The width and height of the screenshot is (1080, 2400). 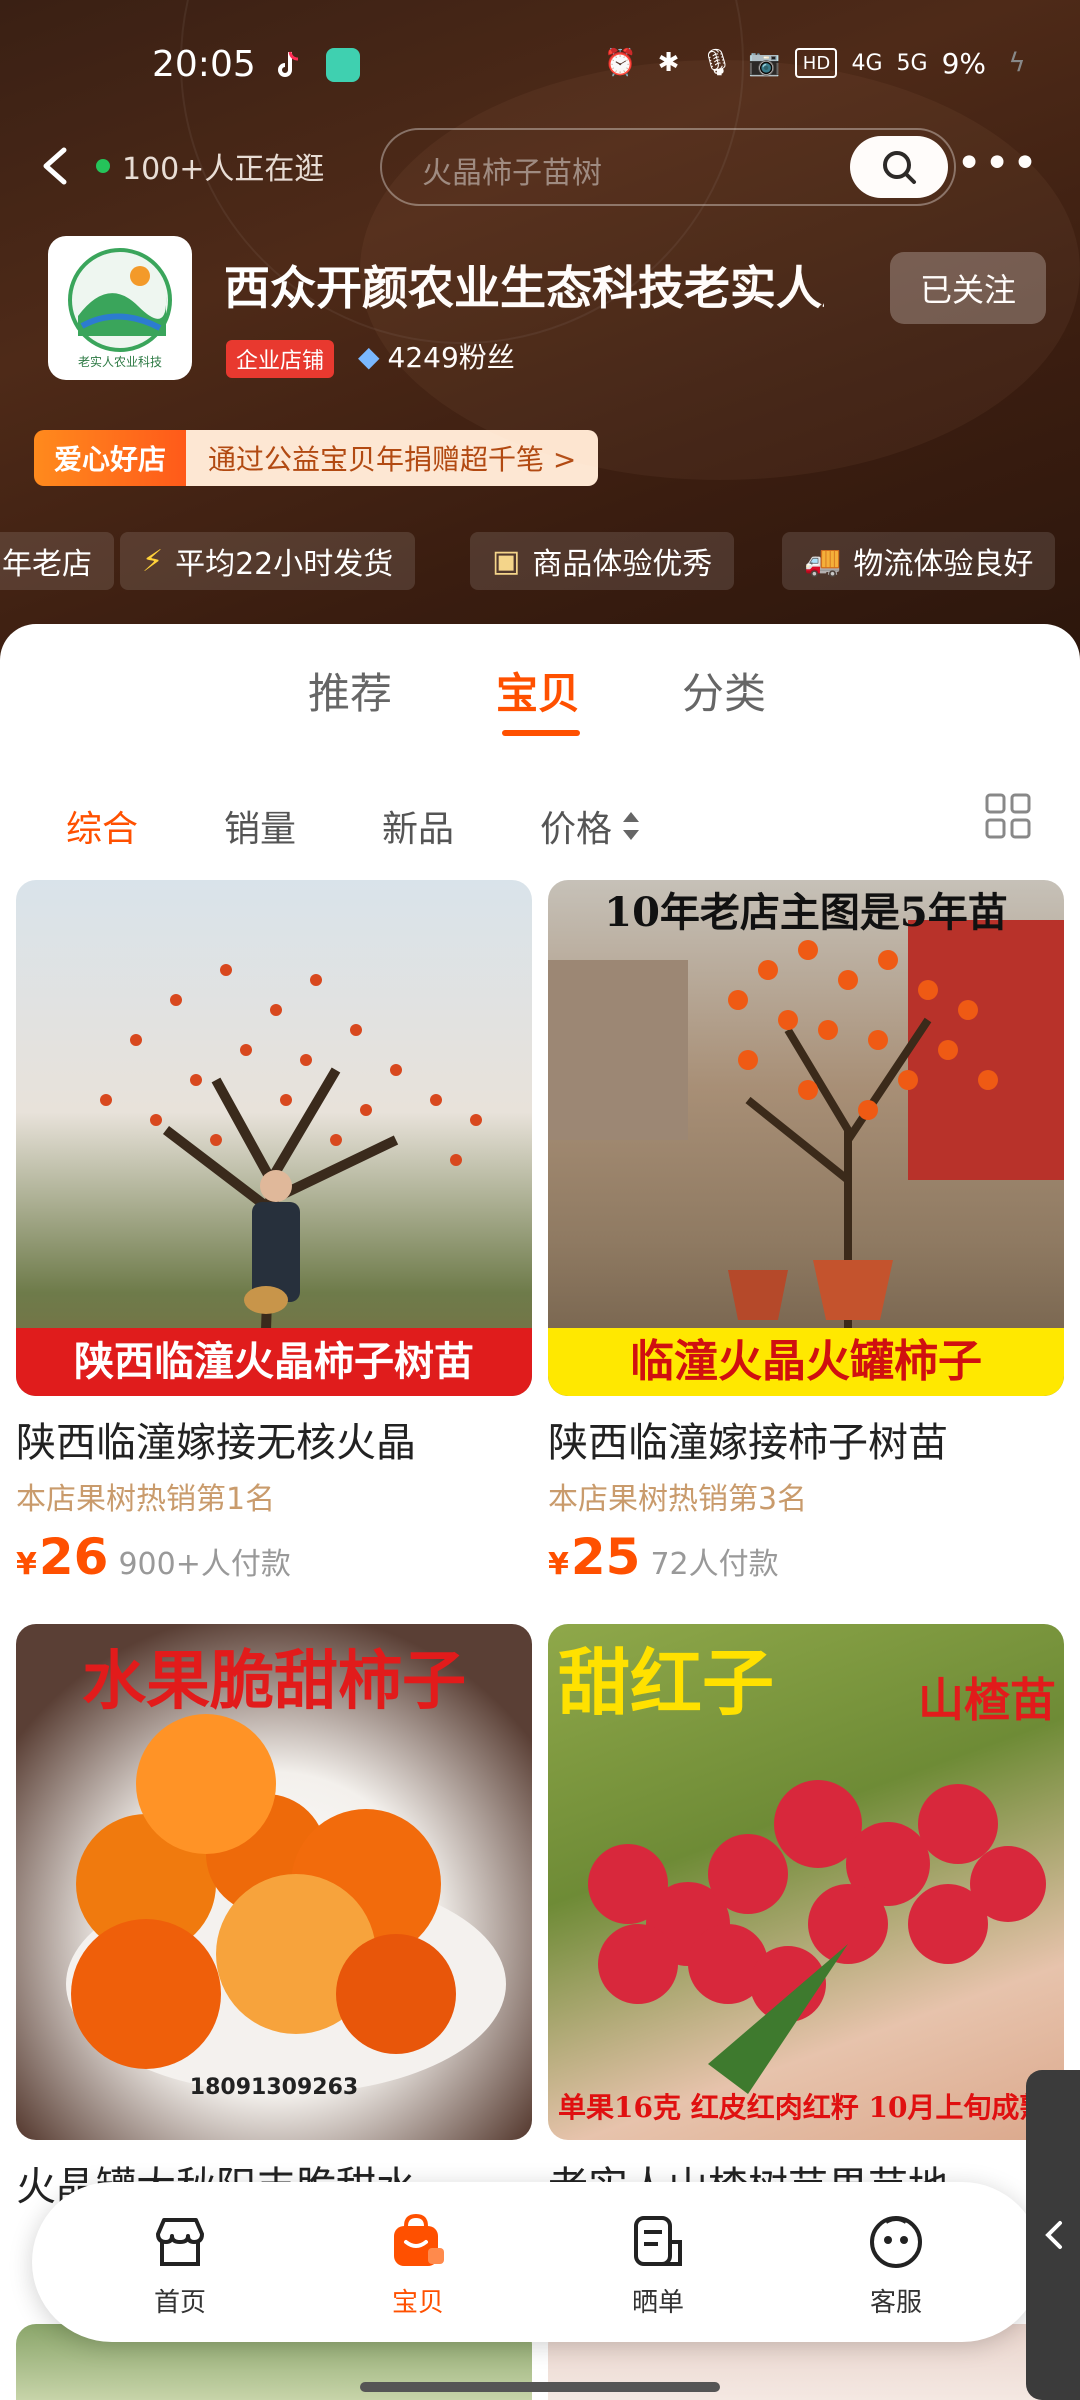 I want to click on bluetooth-icon: ✱, so click(x=668, y=63).